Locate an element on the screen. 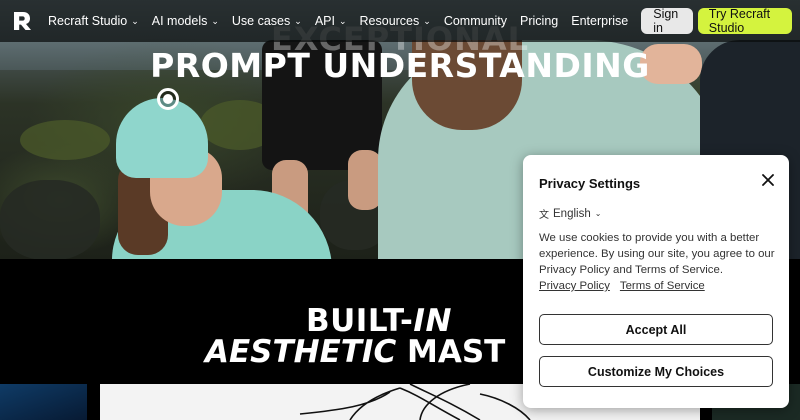  nav-recraft-studio: Recraft Studio ⌄ is located at coordinates (93, 21).